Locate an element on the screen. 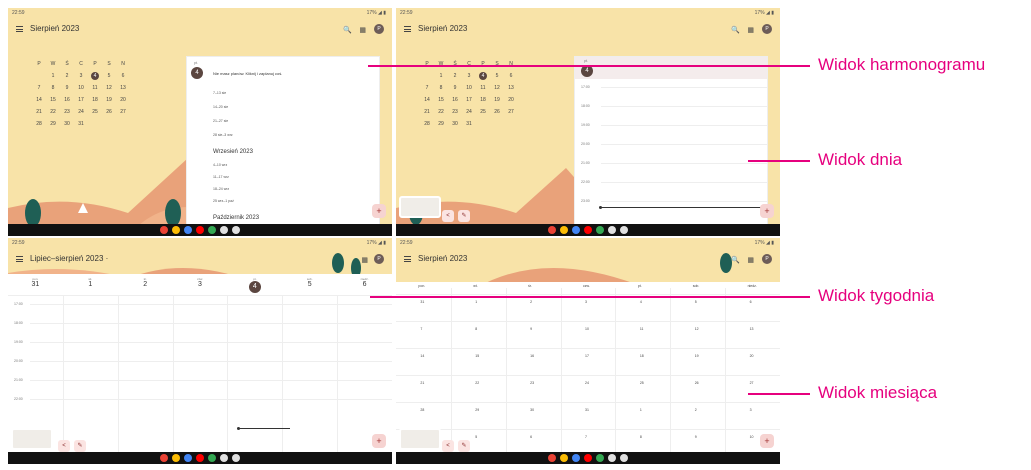 The height and width of the screenshot is (470, 1031). week-range: 7–13 sie is located at coordinates (219, 93).